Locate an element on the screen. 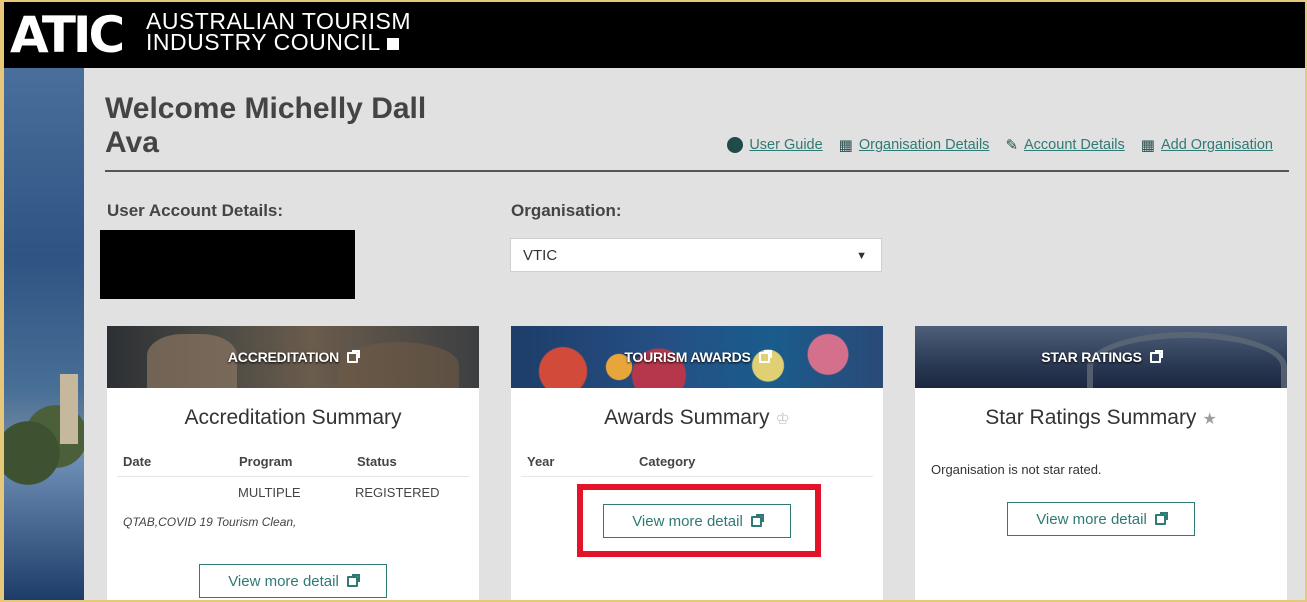 This screenshot has height=602, width=1307. accreditation-view-more-label: View more detail is located at coordinates (283, 581).